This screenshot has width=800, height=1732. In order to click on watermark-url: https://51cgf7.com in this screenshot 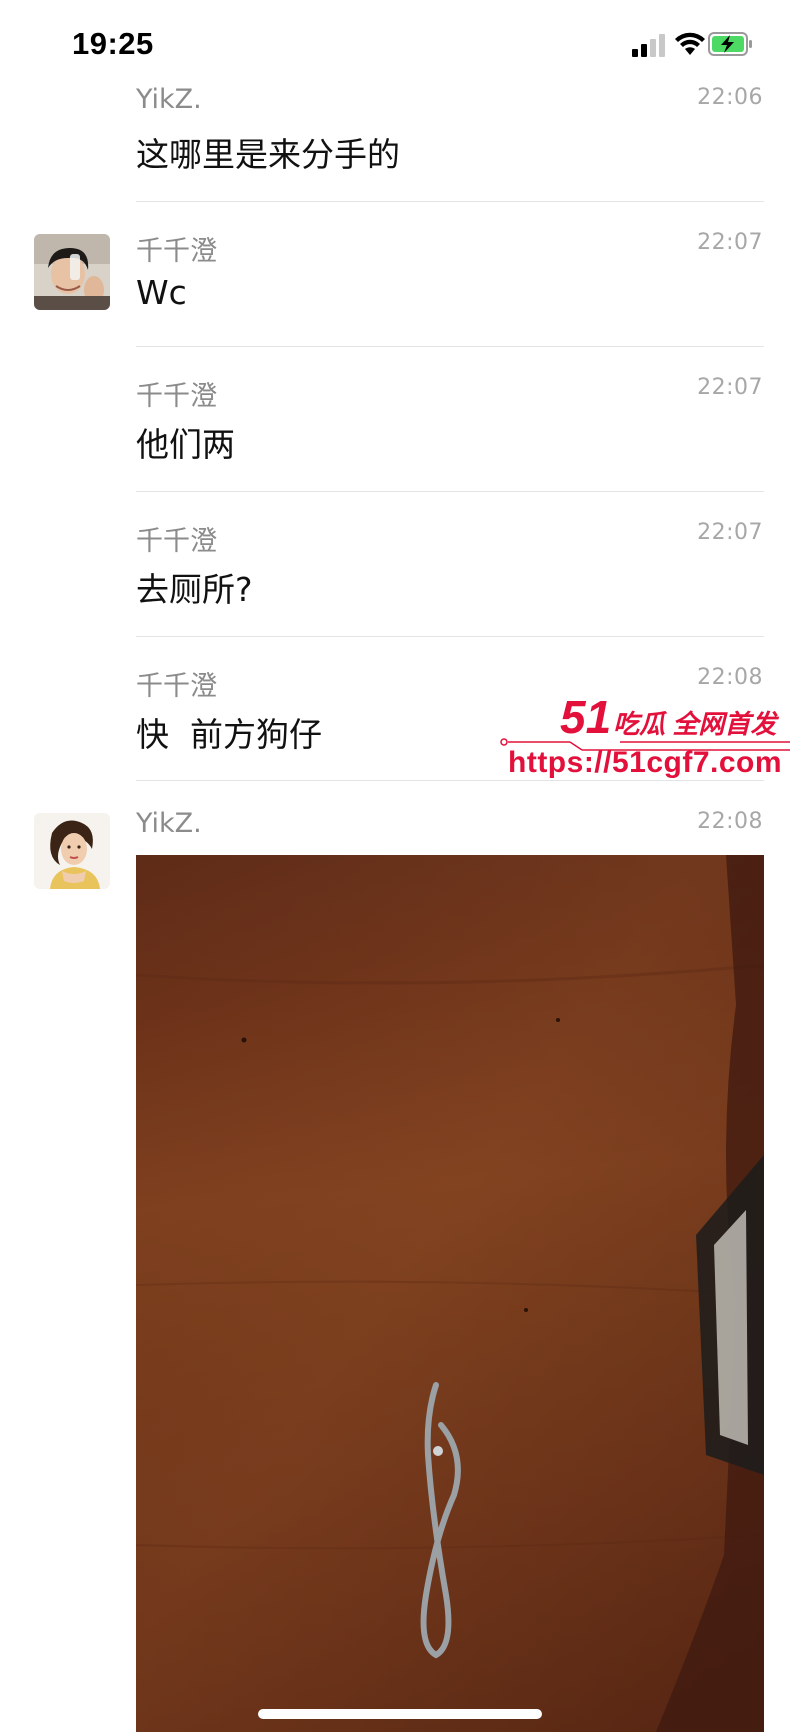, I will do `click(645, 762)`.